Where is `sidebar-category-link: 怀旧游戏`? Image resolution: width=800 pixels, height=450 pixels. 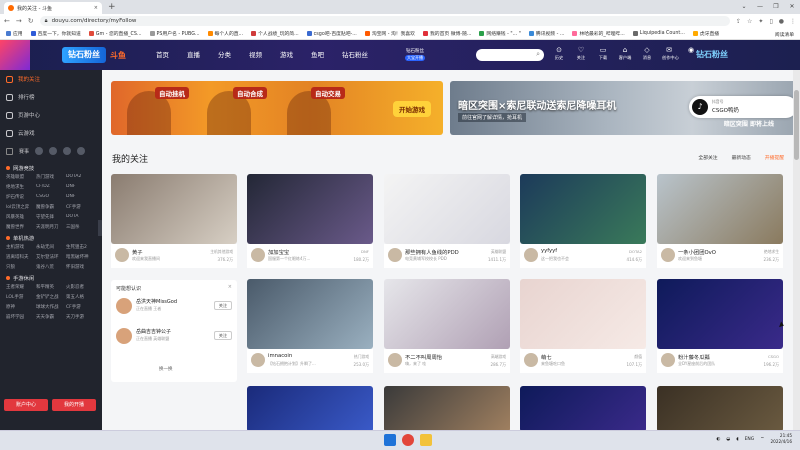 sidebar-category-link: 怀旧游戏 is located at coordinates (81, 267).